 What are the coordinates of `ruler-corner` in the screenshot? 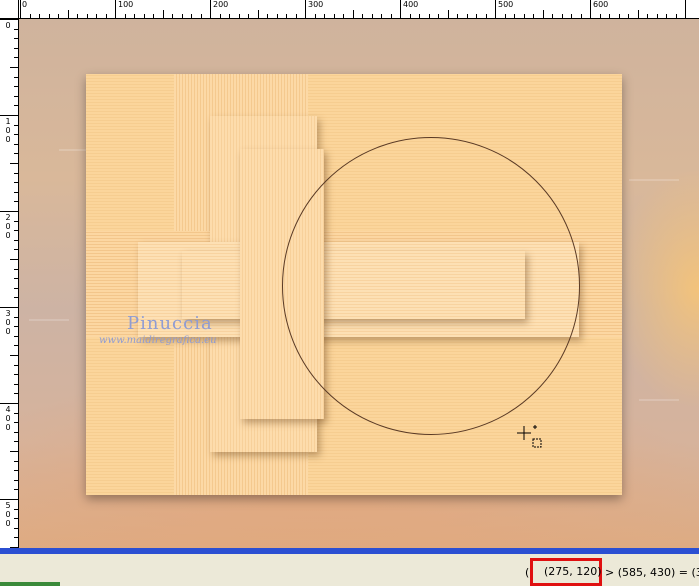 It's located at (9, 9).